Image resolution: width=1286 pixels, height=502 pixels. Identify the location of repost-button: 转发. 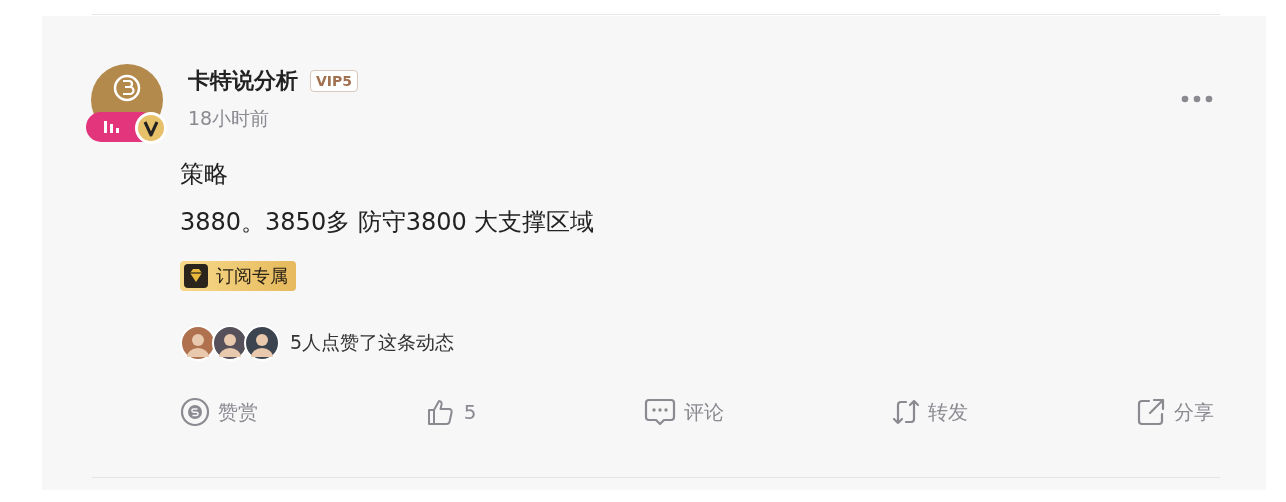
(930, 412).